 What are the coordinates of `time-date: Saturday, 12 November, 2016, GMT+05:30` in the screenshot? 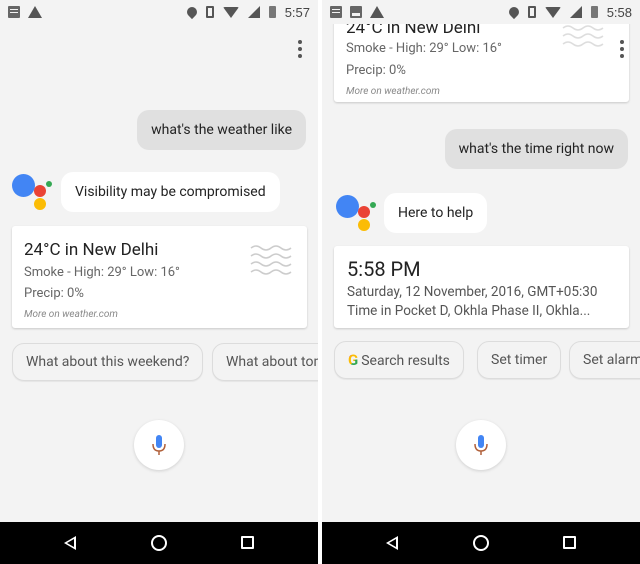 It's located at (472, 292).